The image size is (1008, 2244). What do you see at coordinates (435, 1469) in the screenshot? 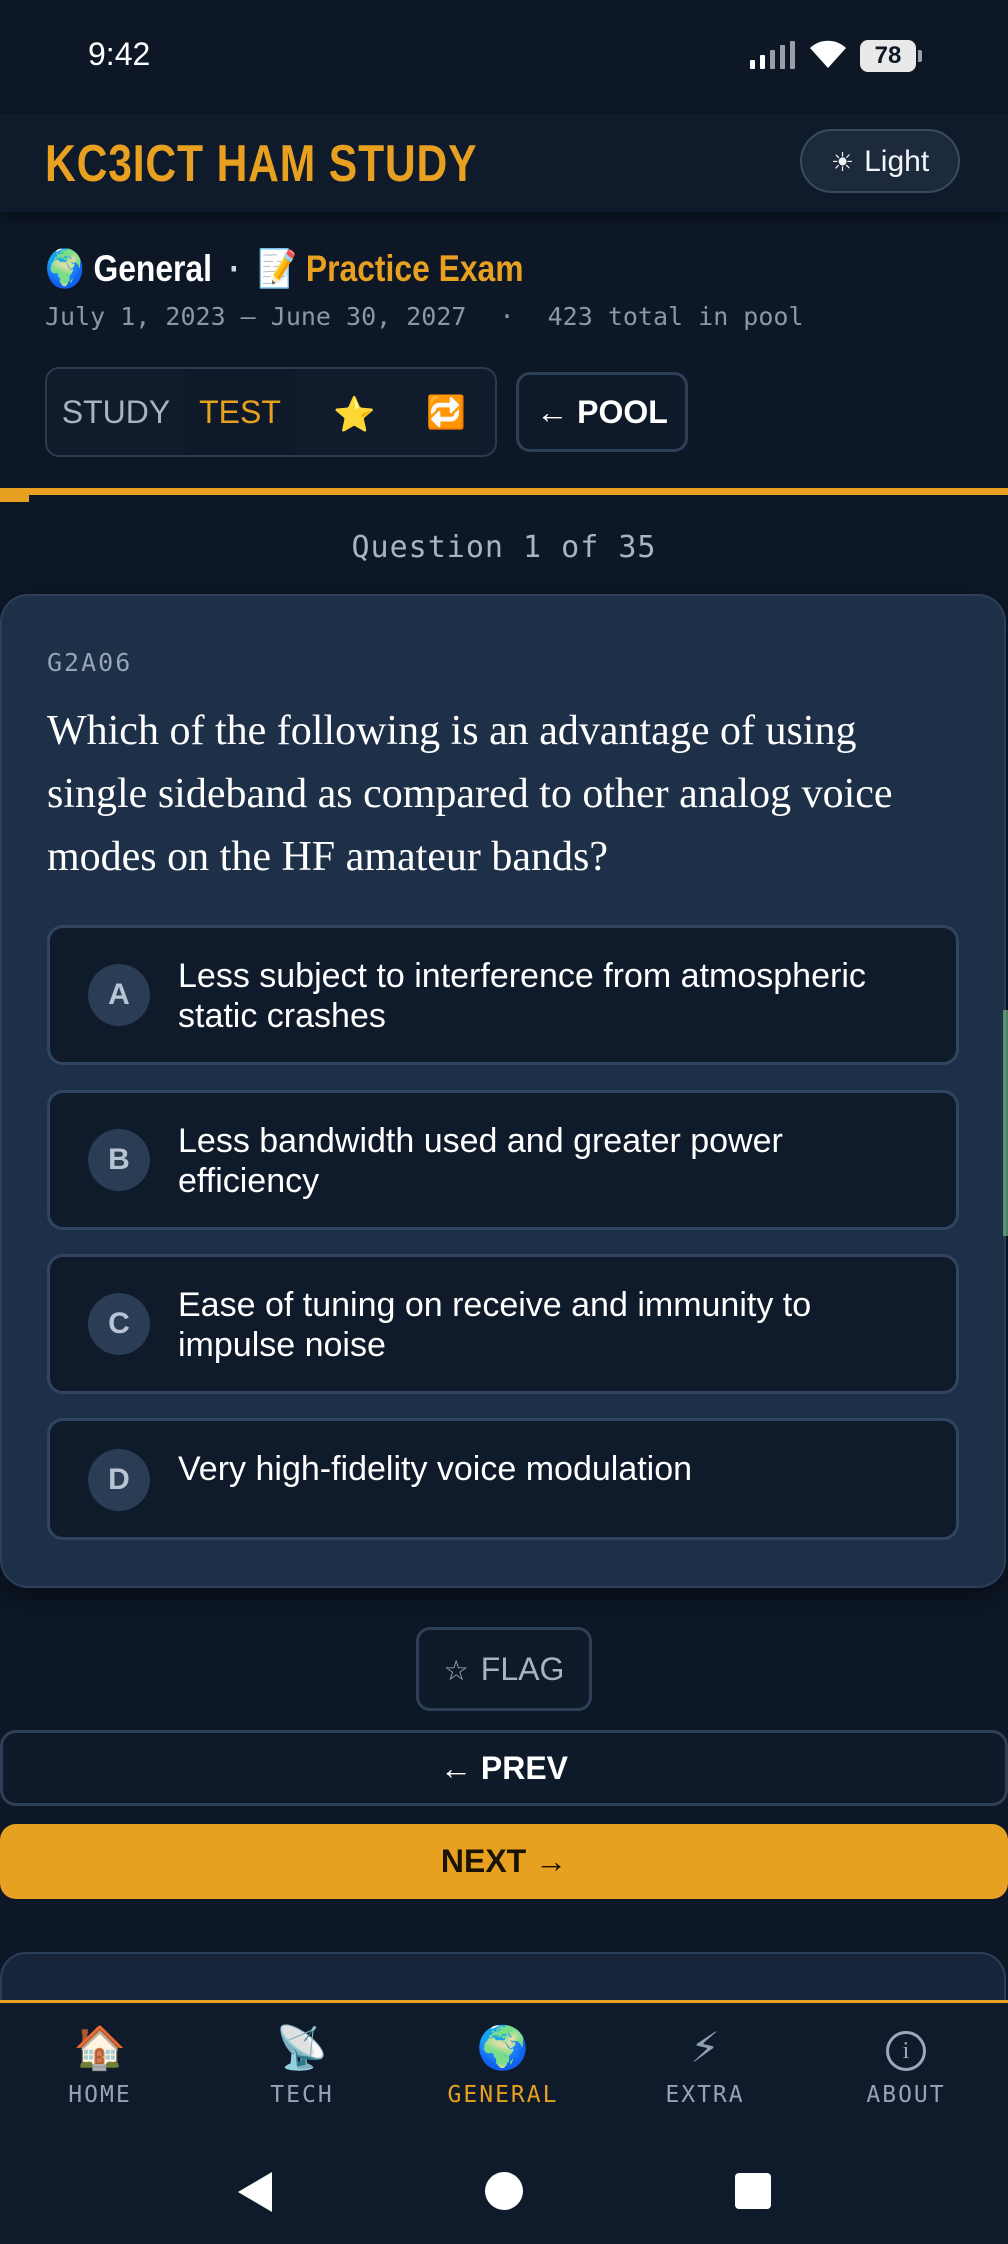
I see `option-text: Very high-fidelity voice modulation` at bounding box center [435, 1469].